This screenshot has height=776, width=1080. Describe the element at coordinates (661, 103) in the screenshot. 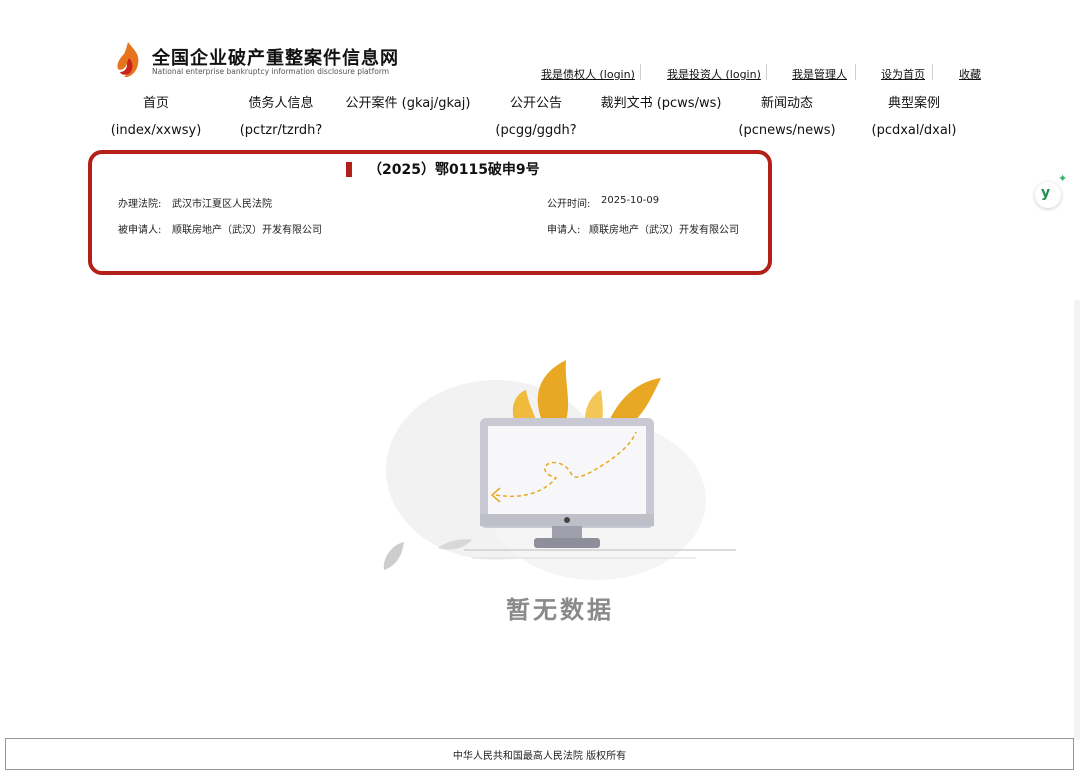

I see `nav-judgments: 裁判文书 (pcws/ws)` at that location.